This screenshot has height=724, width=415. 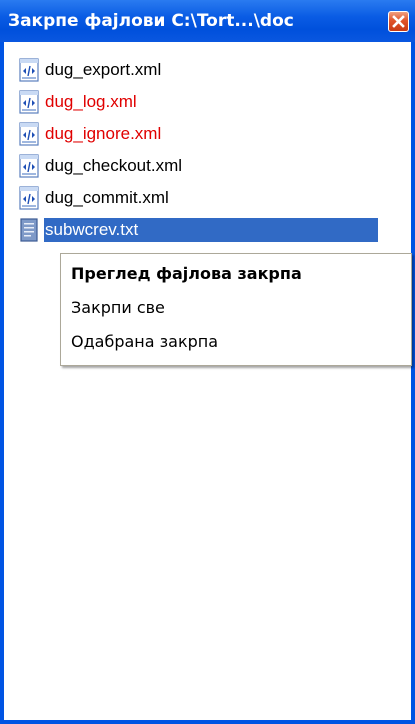 I want to click on file-name: dug_checkout.xml, so click(x=114, y=165).